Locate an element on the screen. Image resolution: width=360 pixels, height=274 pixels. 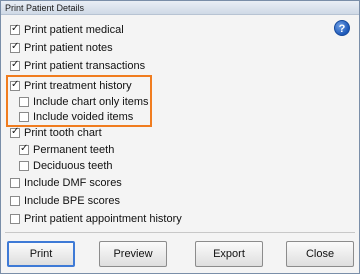
option-print-patient-transactions: Print patient transactions is located at coordinates (77, 66).